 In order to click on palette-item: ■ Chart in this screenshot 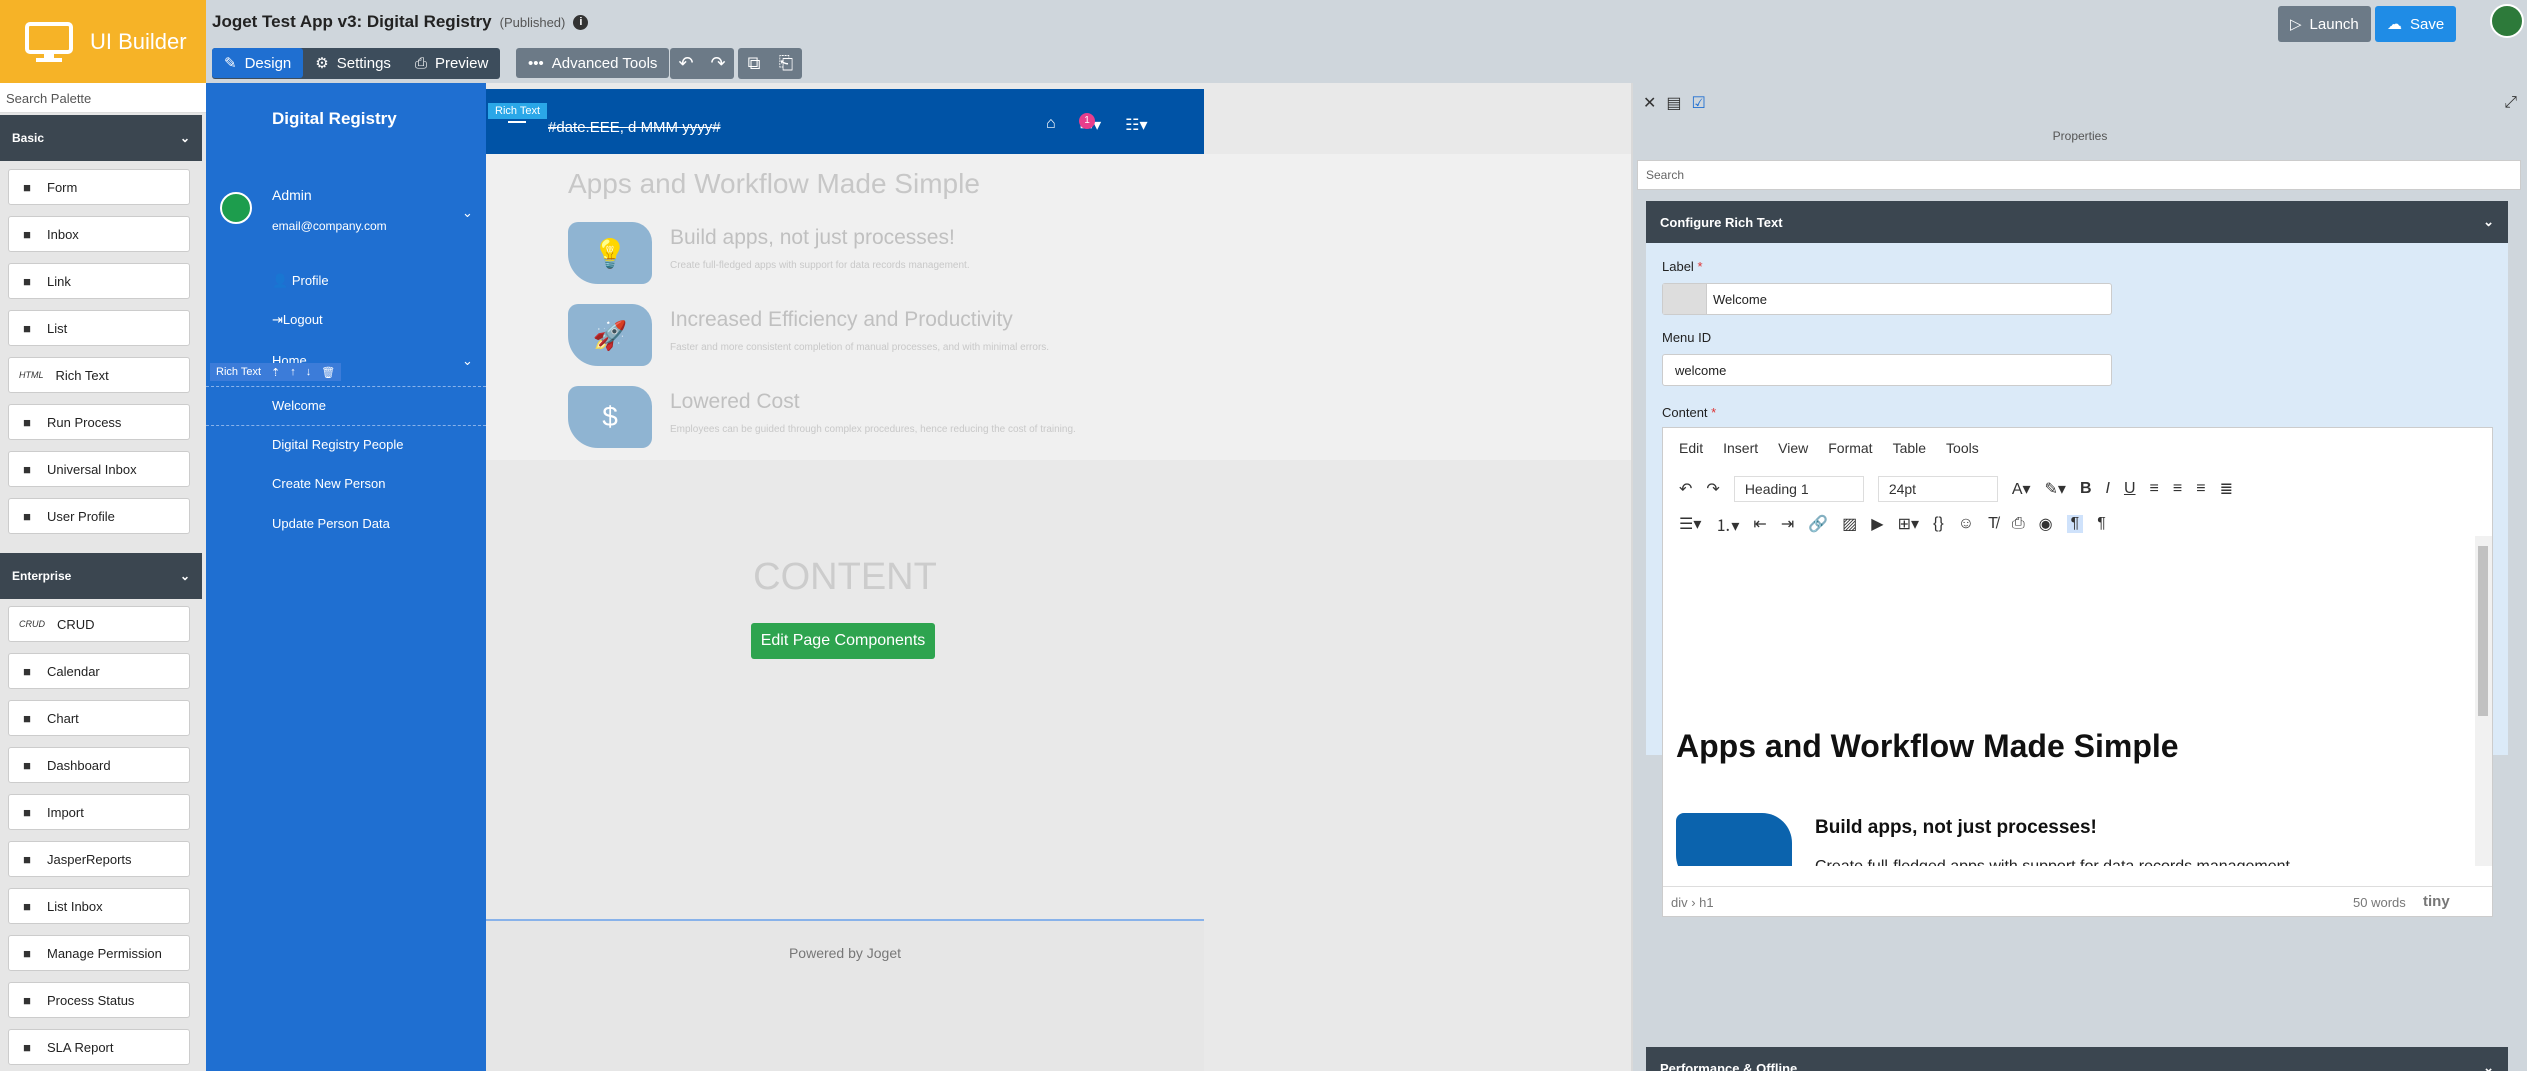, I will do `click(99, 718)`.